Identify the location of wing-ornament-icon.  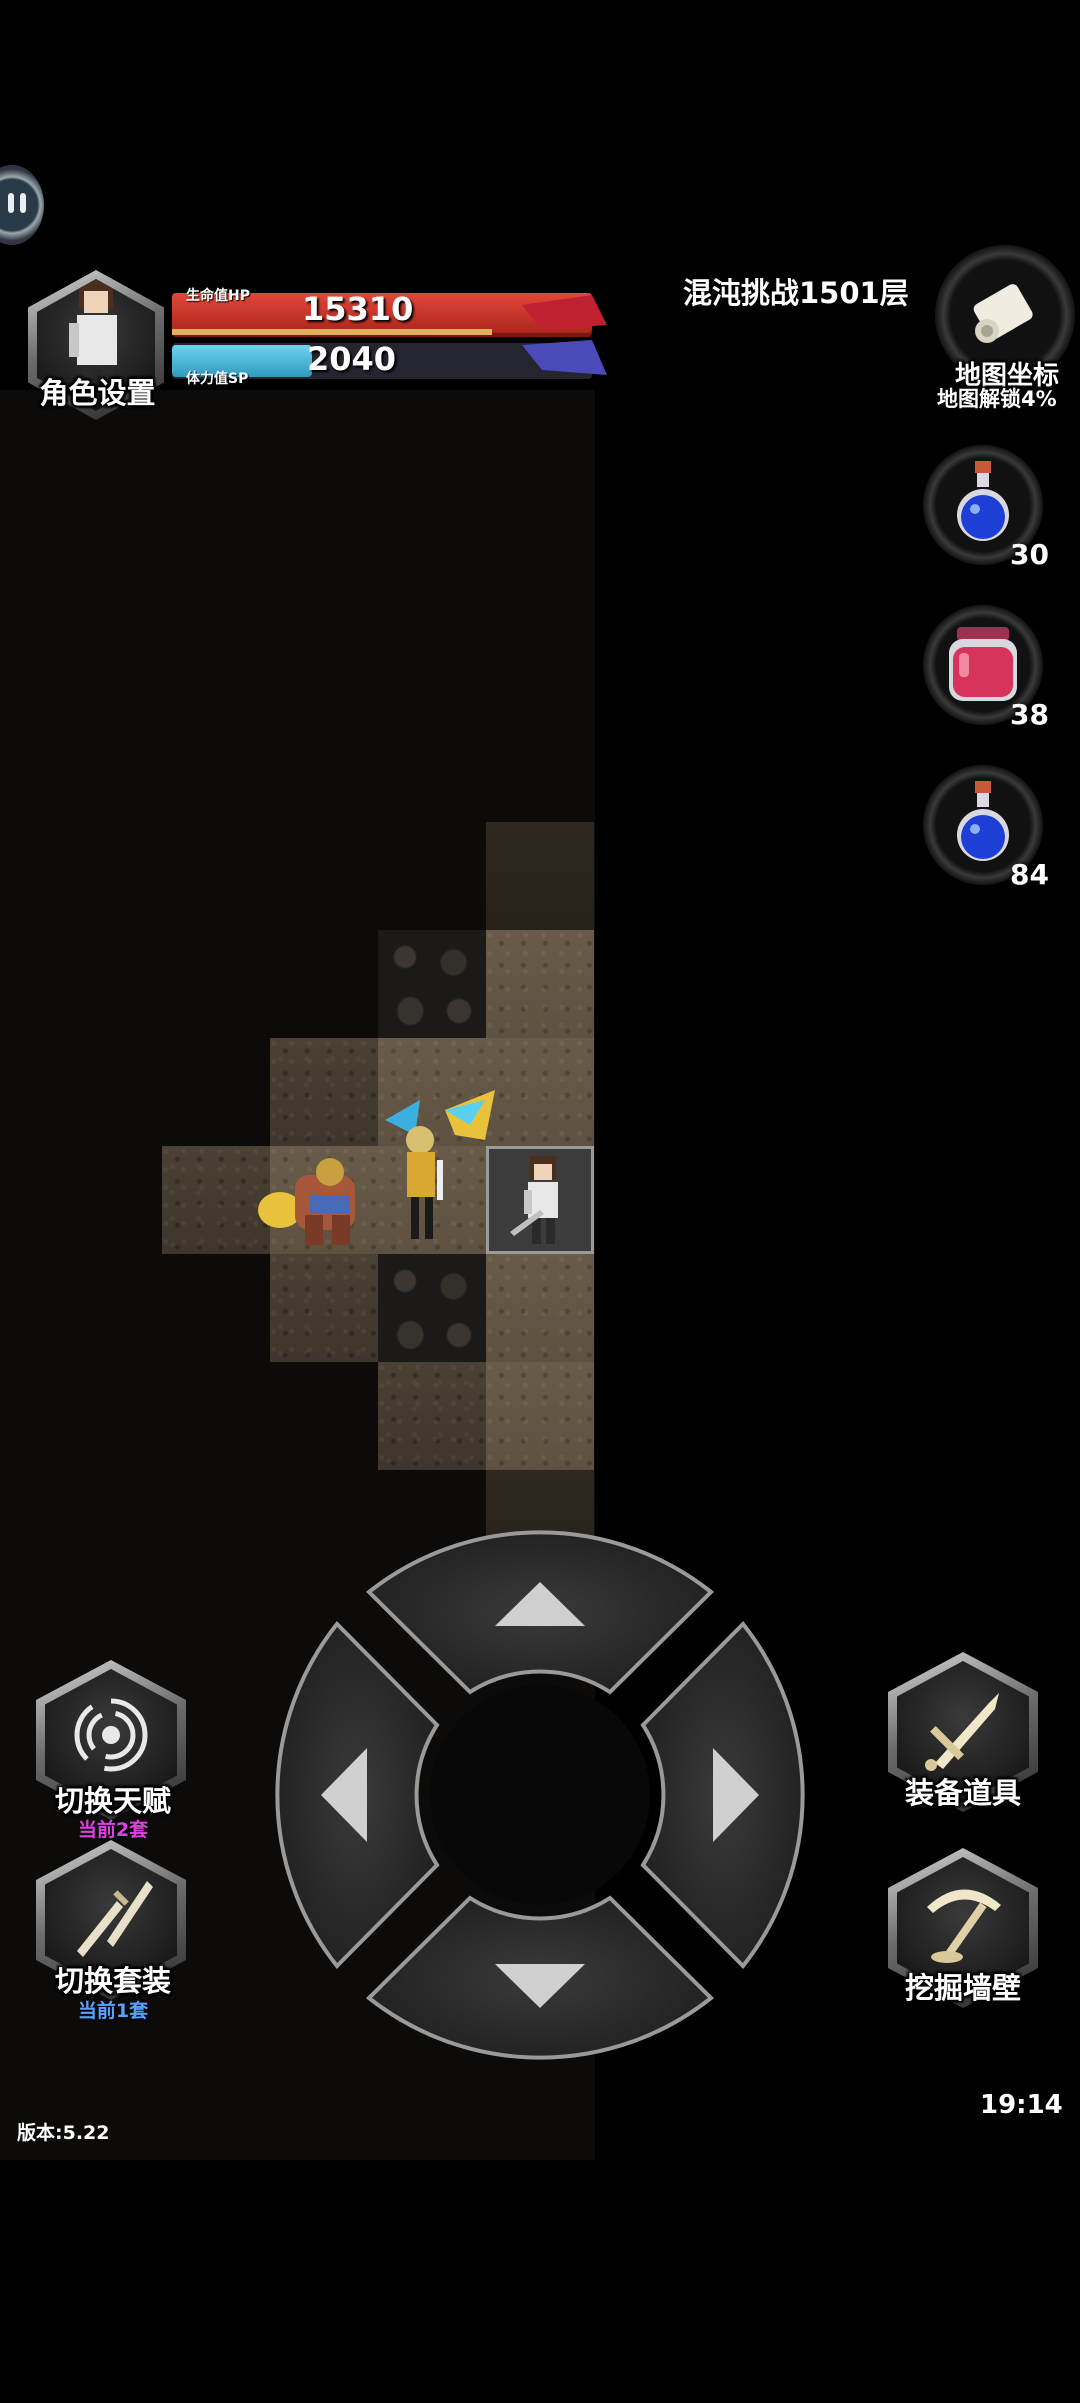
(564, 335).